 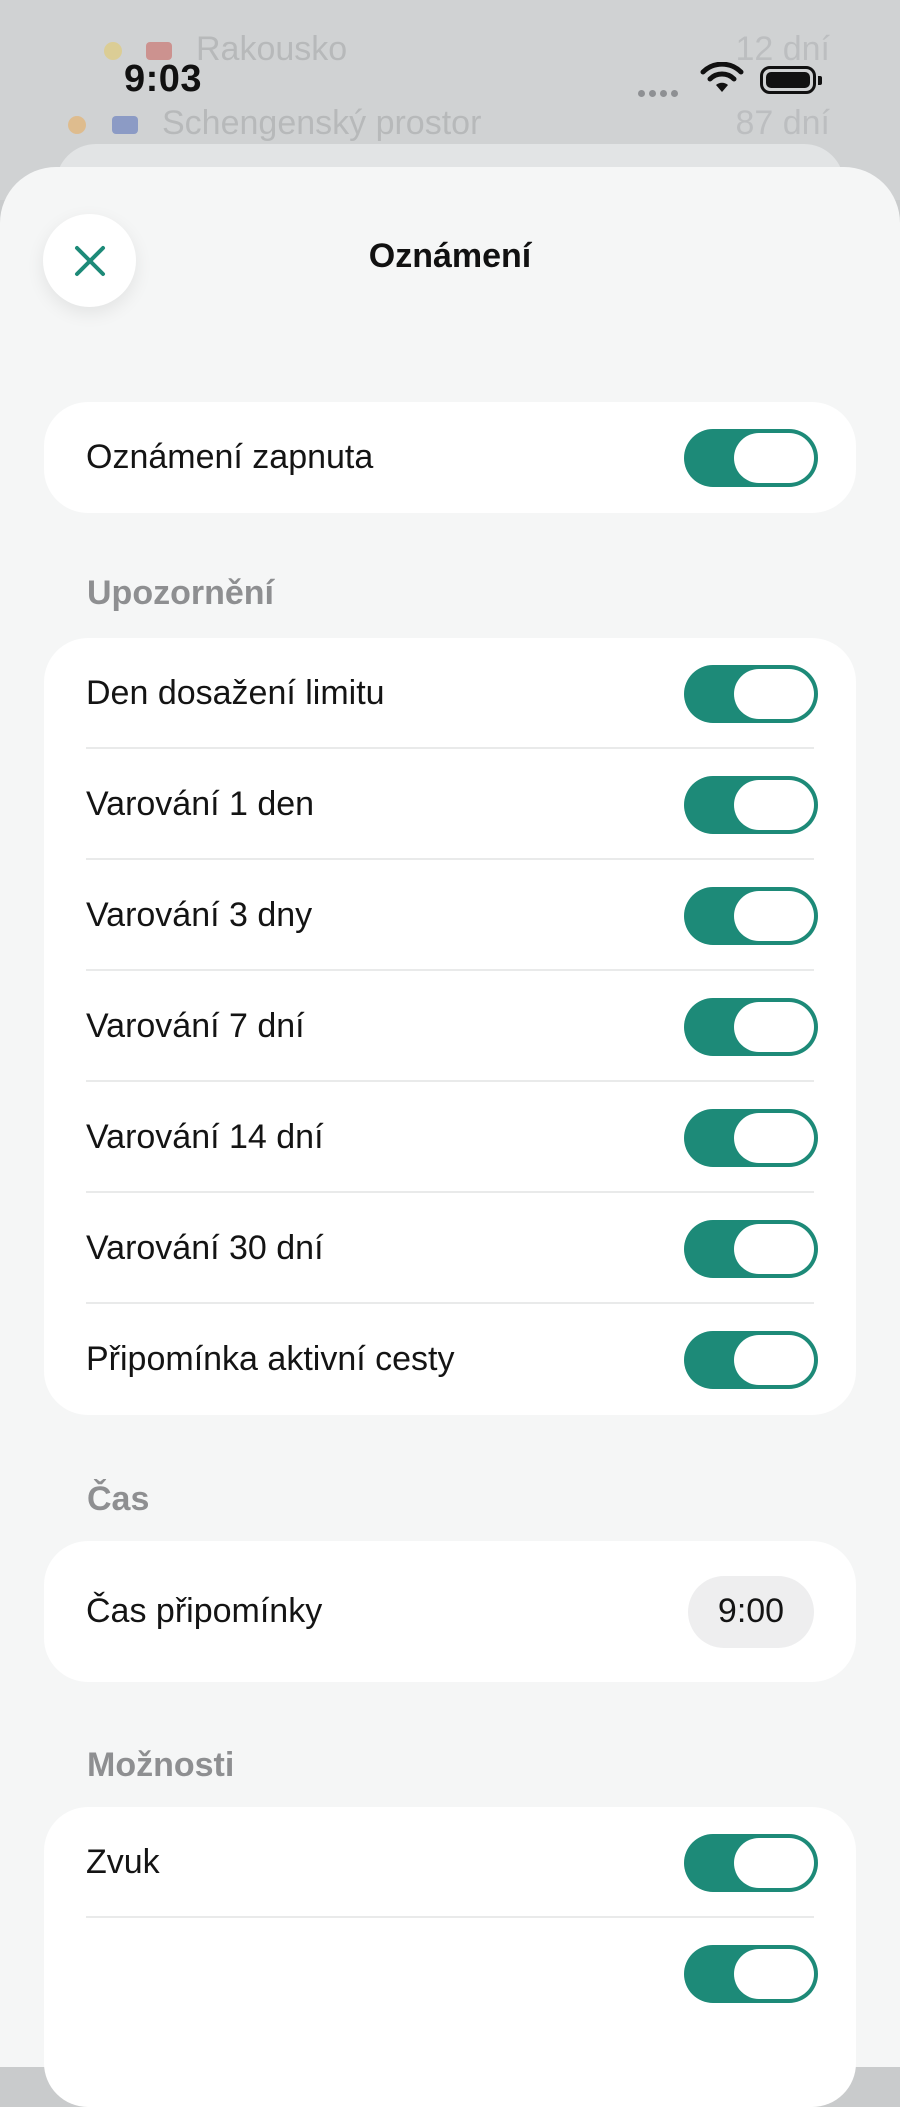 I want to click on alert-label: Varování 3 dny, so click(x=199, y=915).